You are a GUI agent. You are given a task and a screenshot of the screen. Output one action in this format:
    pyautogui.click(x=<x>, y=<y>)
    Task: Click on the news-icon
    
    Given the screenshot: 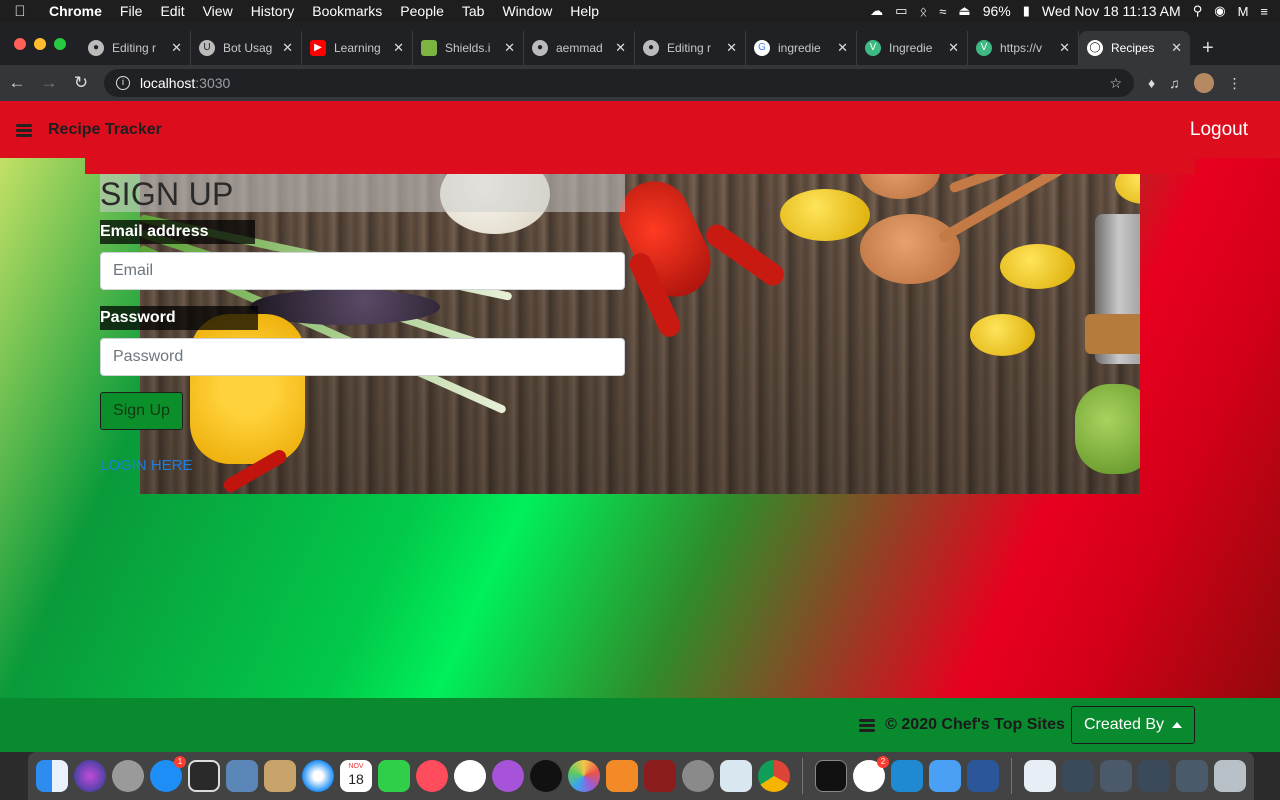 What is the action you would take?
    pyautogui.click(x=432, y=776)
    